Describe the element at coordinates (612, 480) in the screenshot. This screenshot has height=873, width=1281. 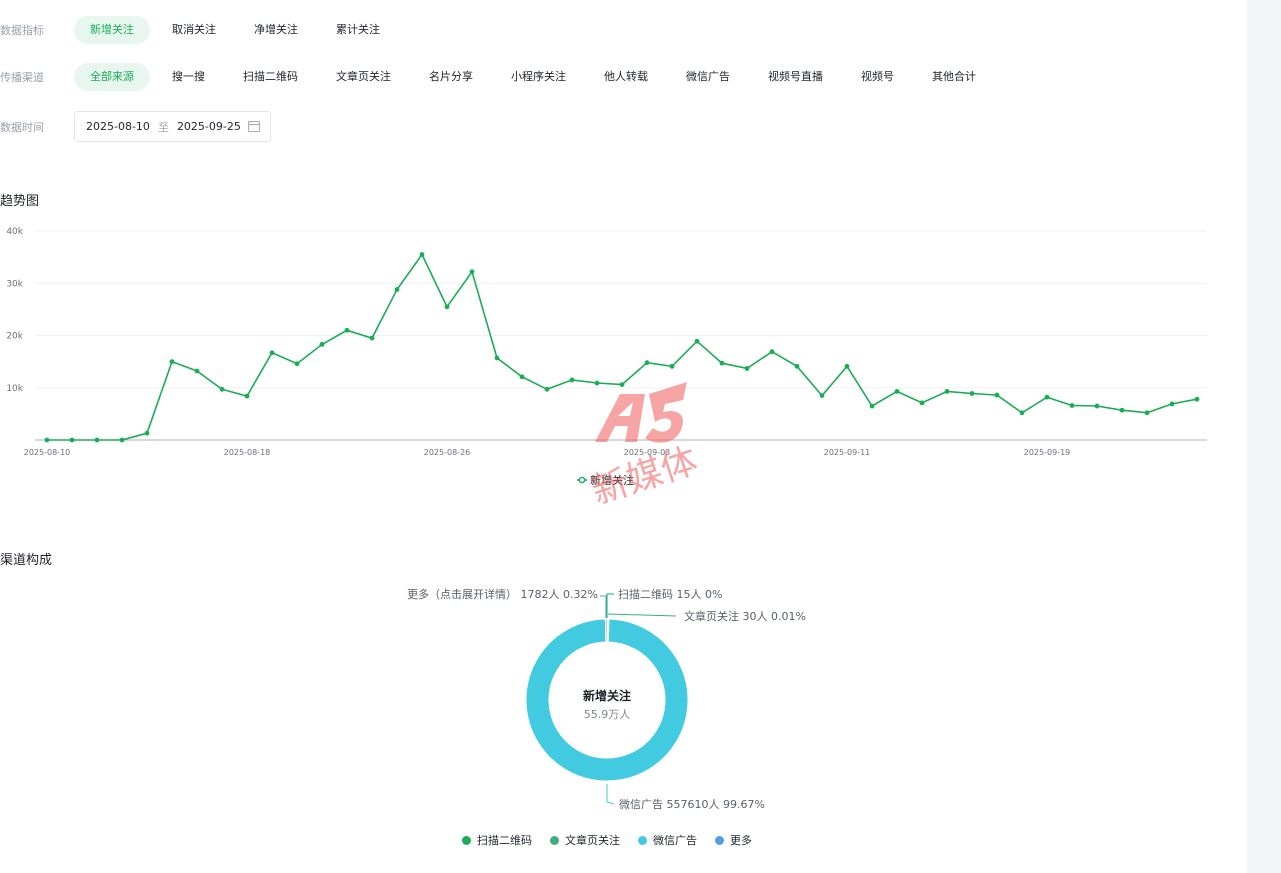
I see `trend-legend-label: 新增关注` at that location.